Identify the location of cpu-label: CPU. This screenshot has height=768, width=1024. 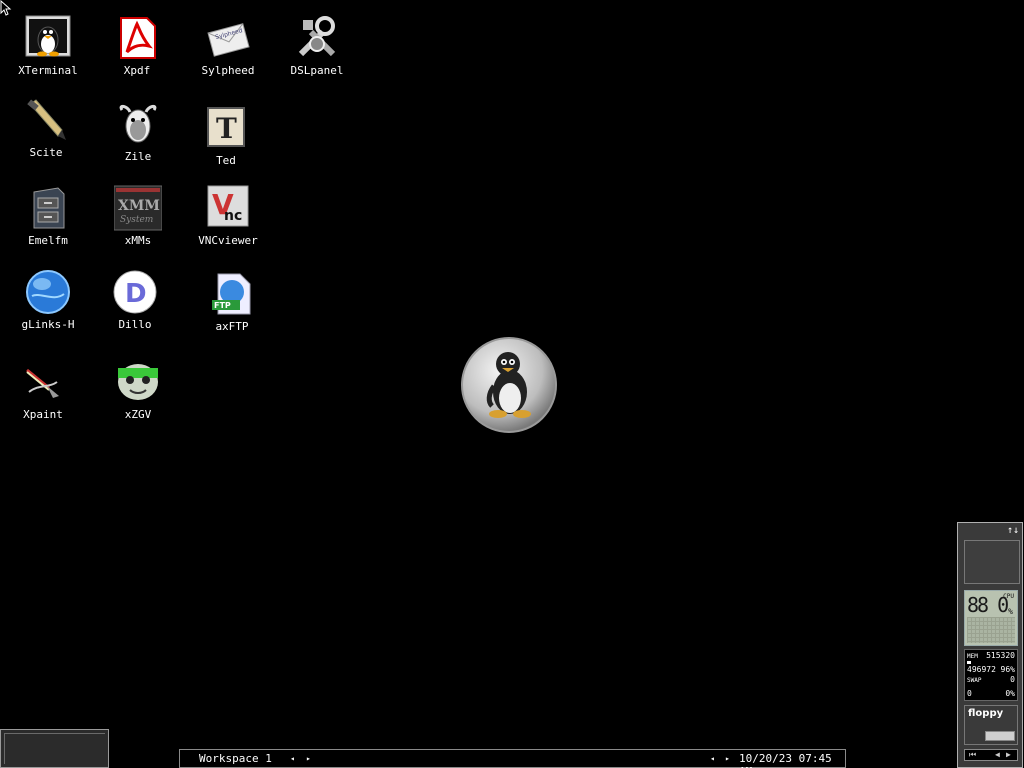
(1008, 596).